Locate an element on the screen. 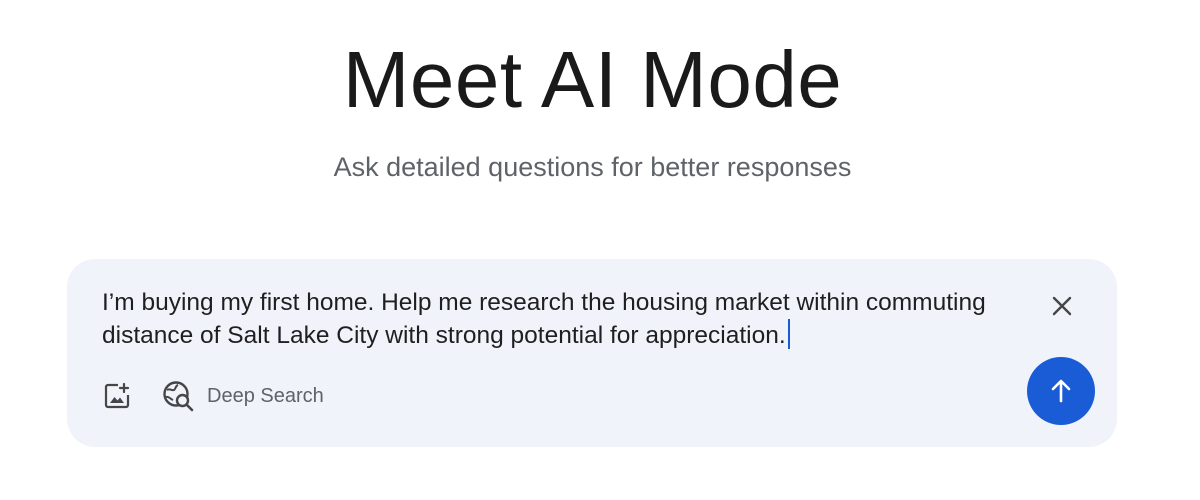 This screenshot has width=1200, height=500. add-image-icon is located at coordinates (117, 395).